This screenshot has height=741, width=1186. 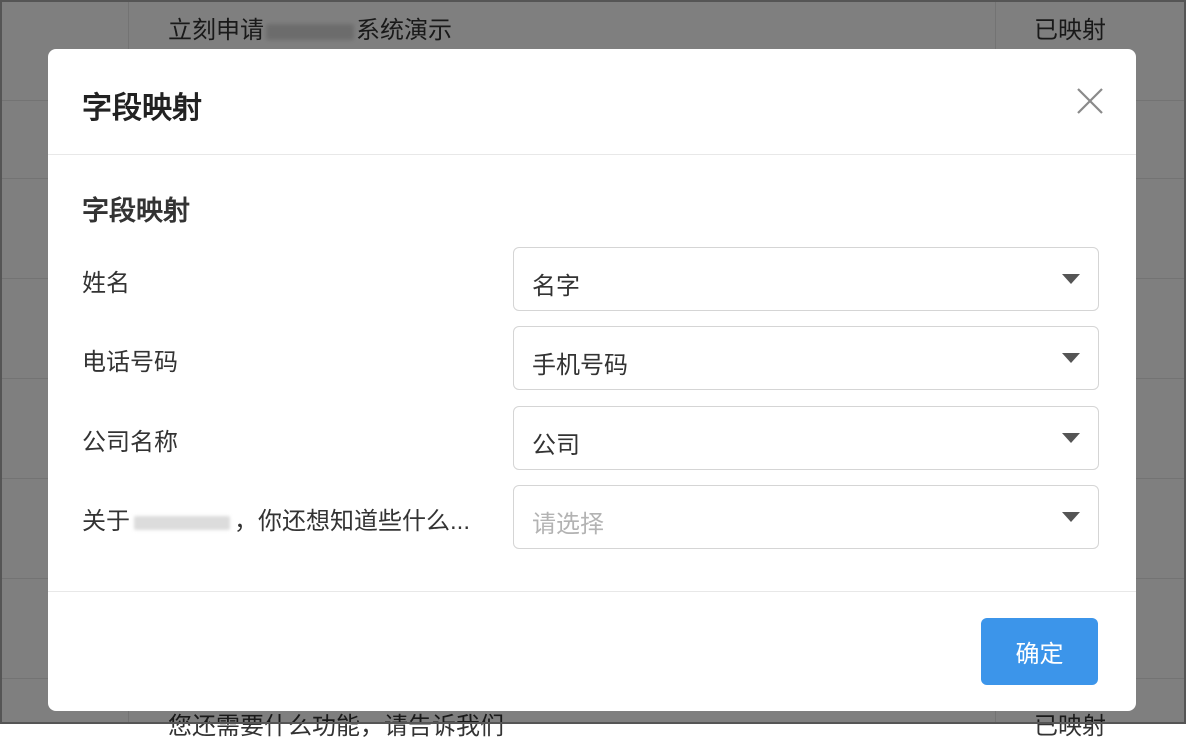 What do you see at coordinates (592, 102) in the screenshot?
I see `dialog-header: 字段映射` at bounding box center [592, 102].